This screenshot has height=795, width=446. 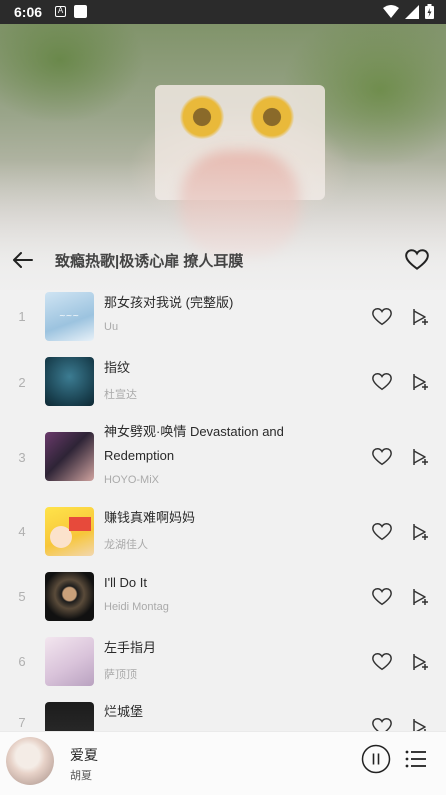 What do you see at coordinates (130, 647) in the screenshot?
I see `song-title: 左手指月` at bounding box center [130, 647].